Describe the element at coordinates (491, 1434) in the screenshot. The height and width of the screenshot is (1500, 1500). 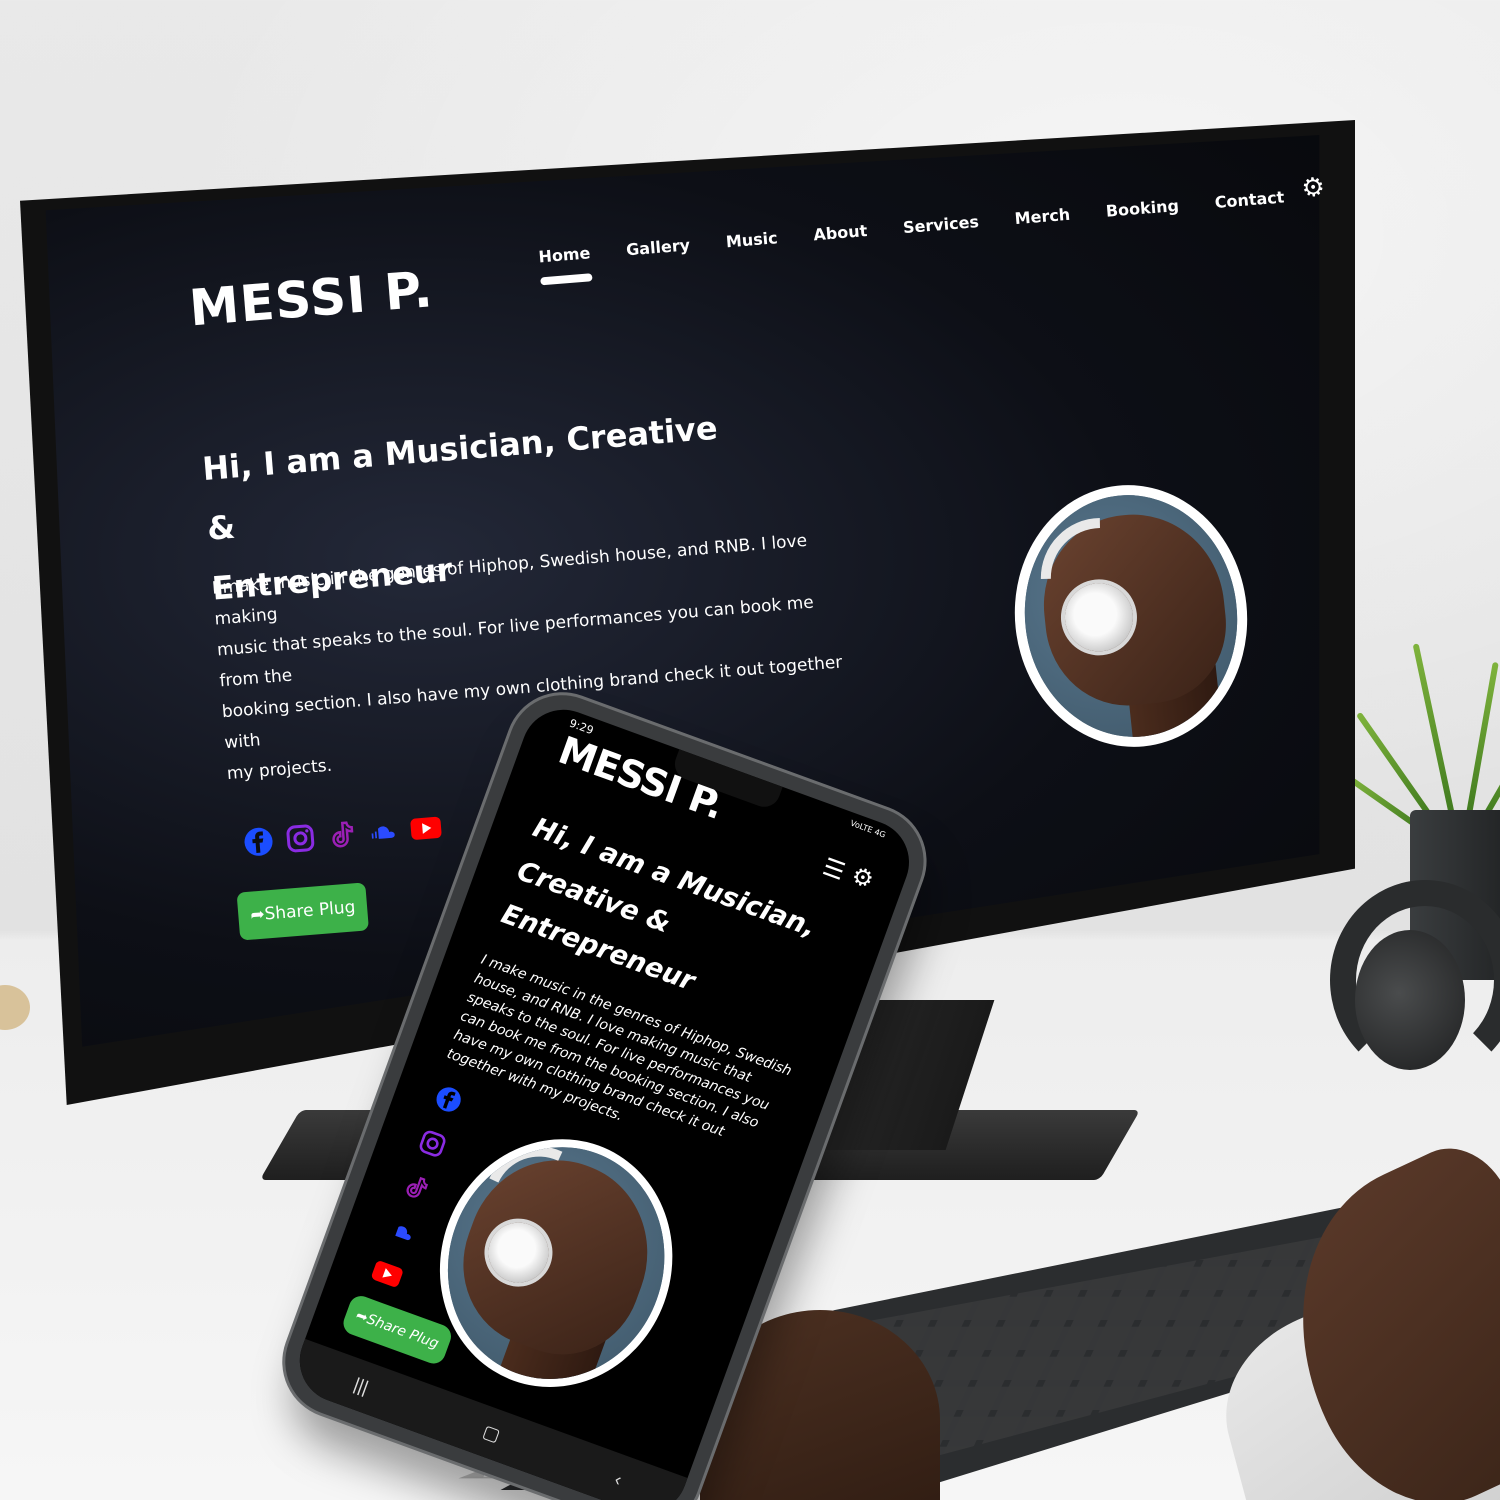
I see `home-button: ▢` at that location.